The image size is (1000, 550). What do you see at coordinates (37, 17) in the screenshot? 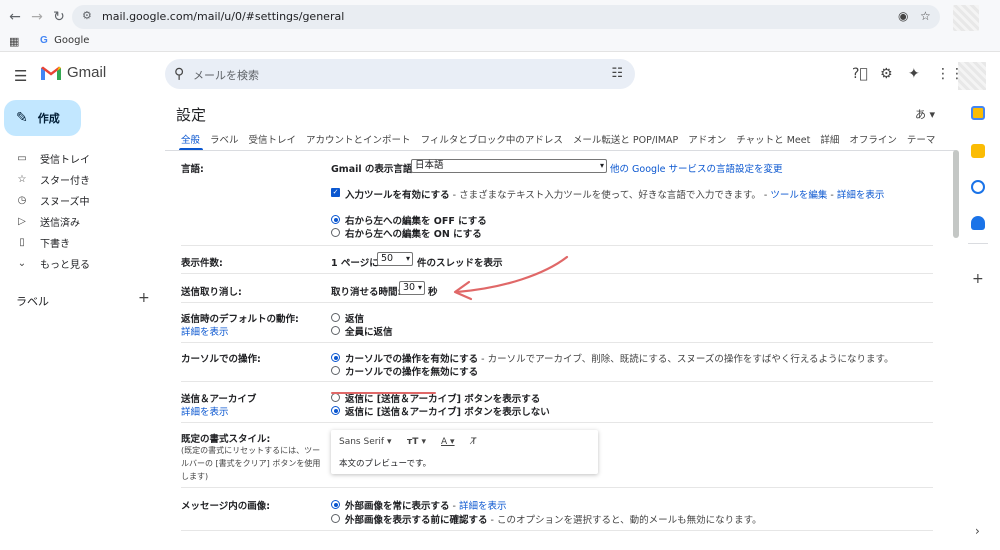
I see `forward-icon: →` at bounding box center [37, 17].